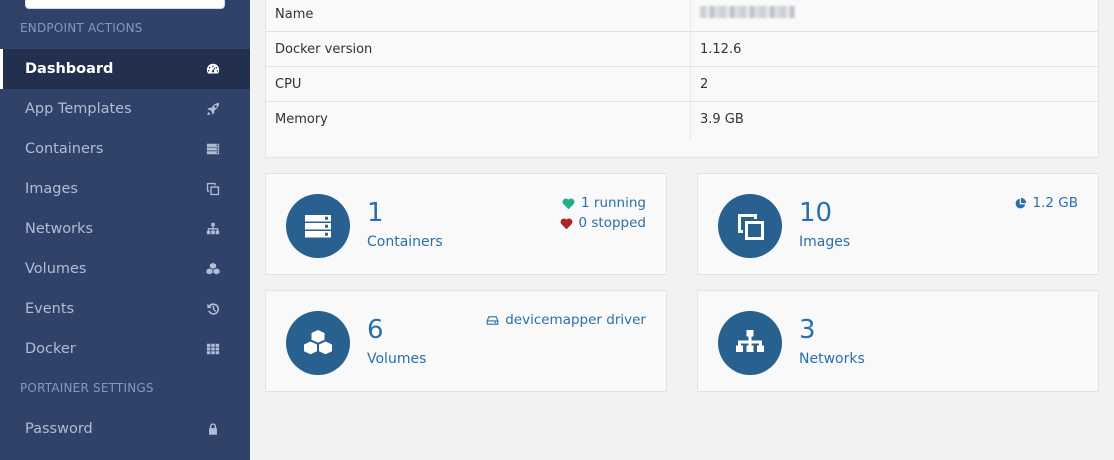 This screenshot has width=1114, height=460. What do you see at coordinates (722, 119) in the screenshot?
I see `info-value: 3.9 GB` at bounding box center [722, 119].